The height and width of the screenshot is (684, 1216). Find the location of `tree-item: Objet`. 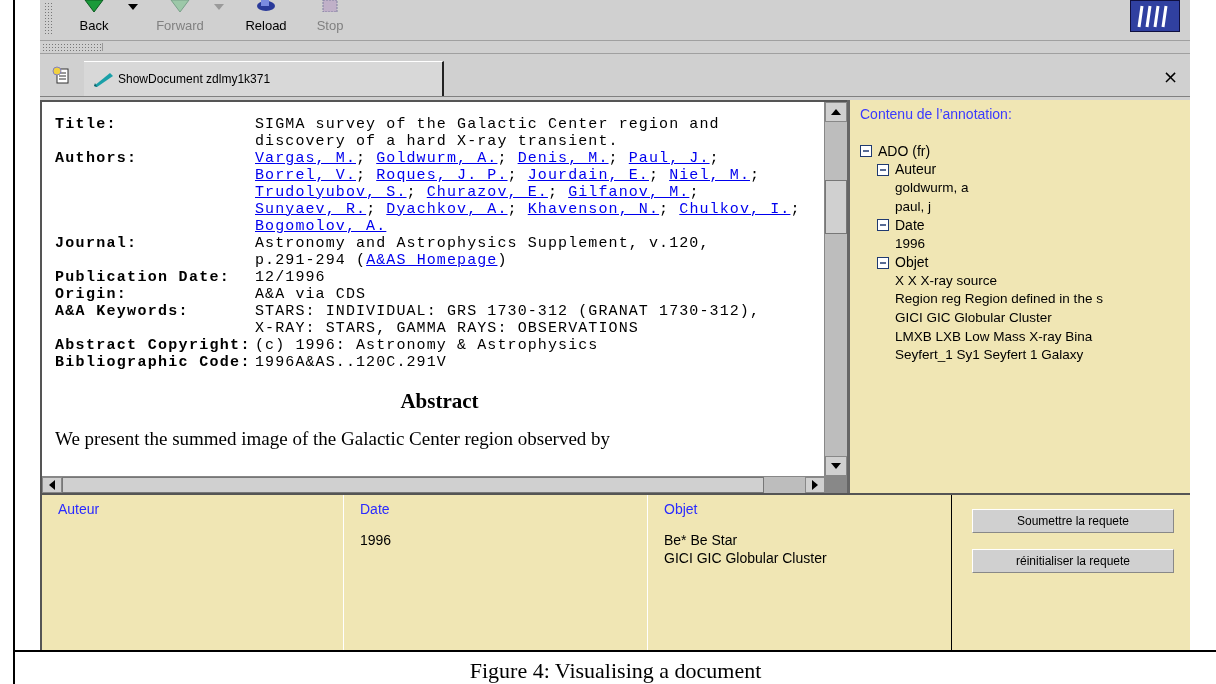

tree-item: Objet is located at coordinates (912, 262).